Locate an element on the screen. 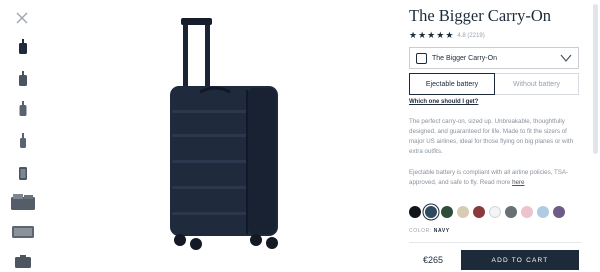 Image resolution: width=600 pixels, height=272 pixels. thumbnail-open-view is located at coordinates (23, 173).